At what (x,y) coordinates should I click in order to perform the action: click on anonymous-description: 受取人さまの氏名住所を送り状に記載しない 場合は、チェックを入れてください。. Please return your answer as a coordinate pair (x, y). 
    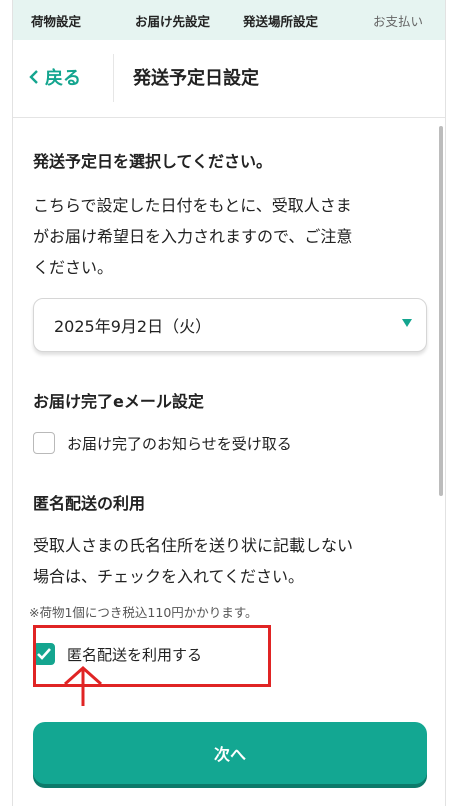
    Looking at the image, I should click on (193, 561).